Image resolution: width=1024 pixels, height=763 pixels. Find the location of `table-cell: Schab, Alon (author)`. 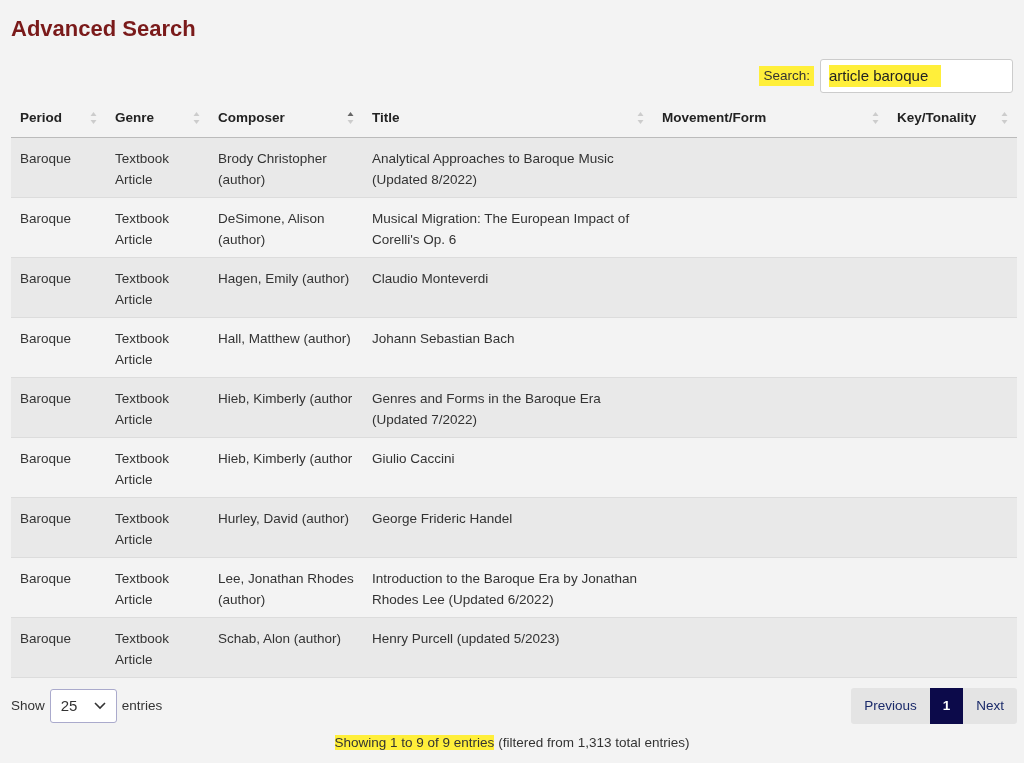

table-cell: Schab, Alon (author) is located at coordinates (280, 639).